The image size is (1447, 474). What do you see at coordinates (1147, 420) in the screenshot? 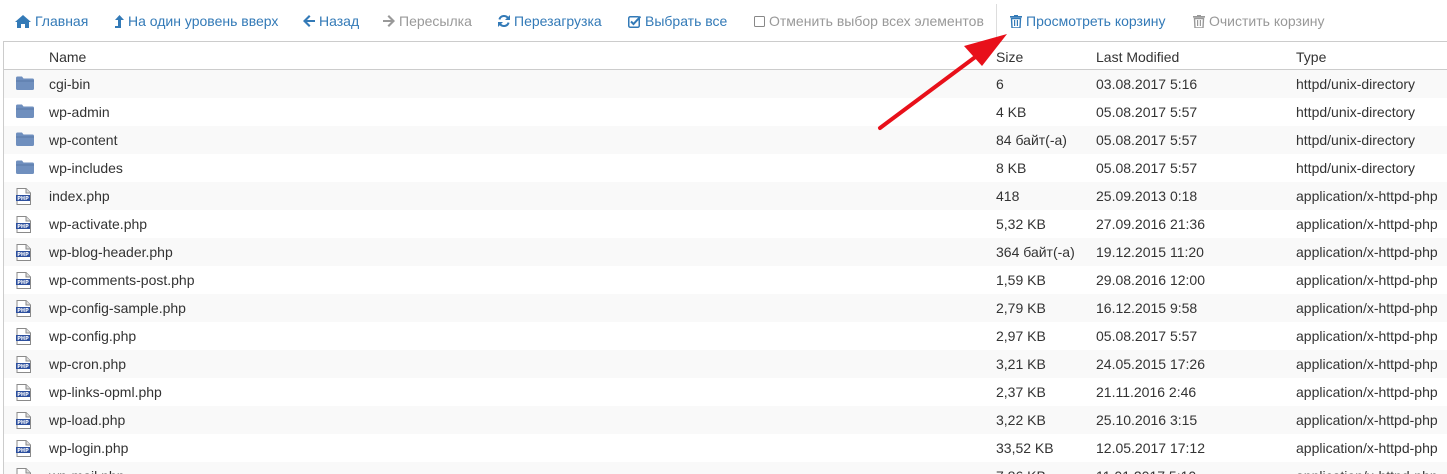
I see `file-modified: 25.10.2016 3:15` at bounding box center [1147, 420].